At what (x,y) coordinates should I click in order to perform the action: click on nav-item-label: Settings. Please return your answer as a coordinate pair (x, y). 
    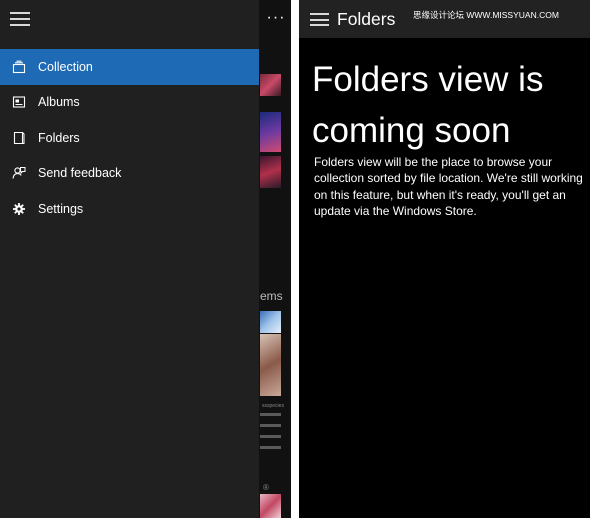
    Looking at the image, I should click on (61, 208).